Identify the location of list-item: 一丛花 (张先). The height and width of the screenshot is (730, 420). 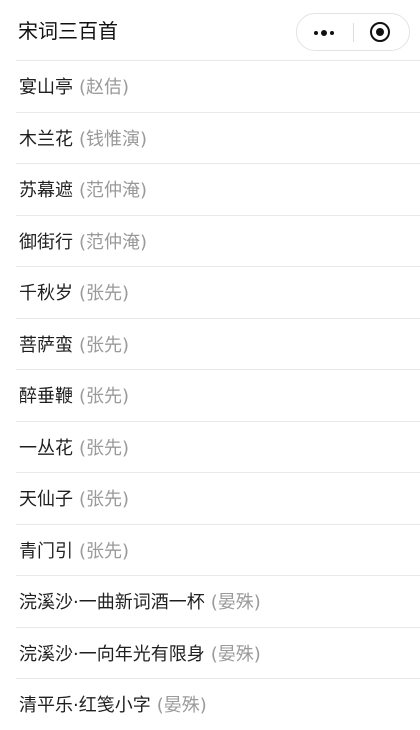
(218, 446).